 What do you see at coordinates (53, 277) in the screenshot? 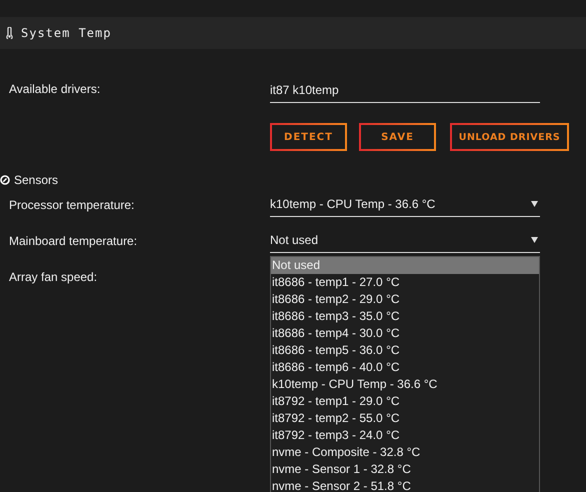
I see `field-label: Array fan speed:` at bounding box center [53, 277].